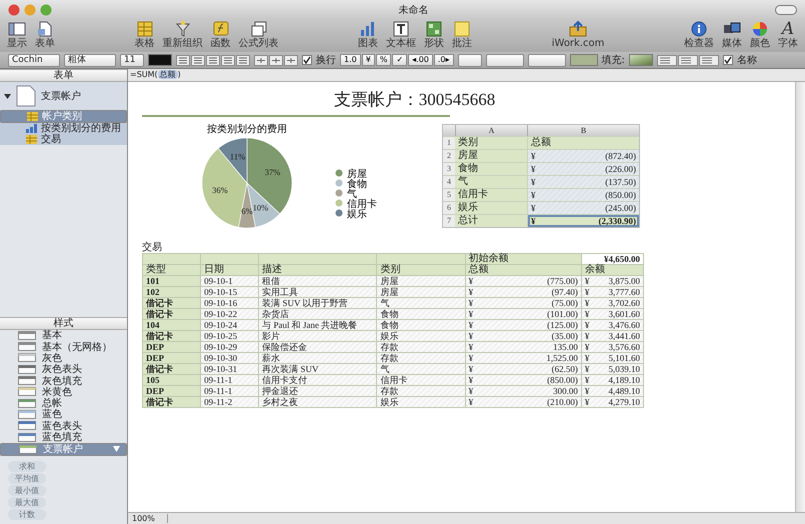 The height and width of the screenshot is (524, 805). What do you see at coordinates (350, 60) in the screenshot?
I see `number-format-button: 1.0` at bounding box center [350, 60].